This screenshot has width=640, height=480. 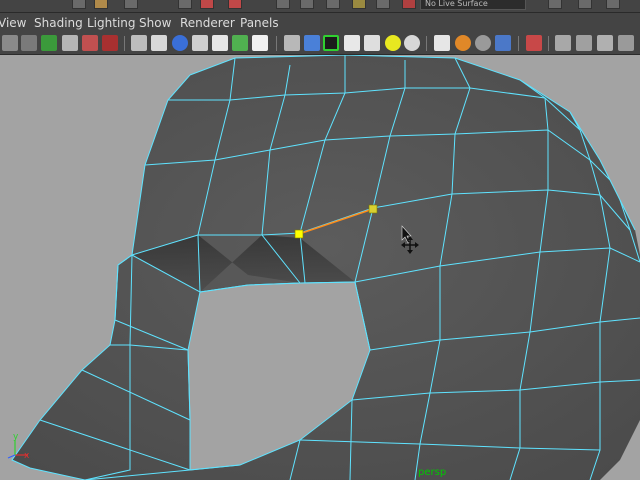 What do you see at coordinates (260, 43) in the screenshot?
I see `textured-icon` at bounding box center [260, 43].